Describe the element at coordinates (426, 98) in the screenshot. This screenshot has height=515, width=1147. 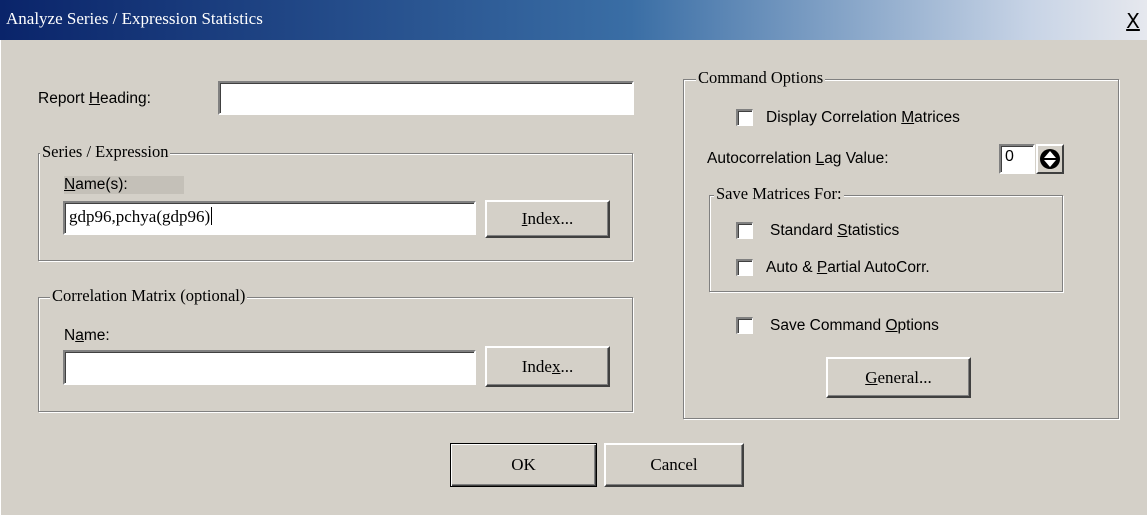
I see `report-heading-input` at that location.